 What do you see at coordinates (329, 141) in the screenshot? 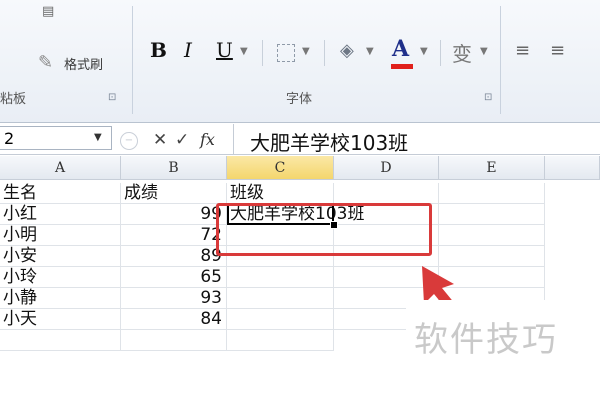
I see `formula-input: 大肥羊学校103班` at bounding box center [329, 141].